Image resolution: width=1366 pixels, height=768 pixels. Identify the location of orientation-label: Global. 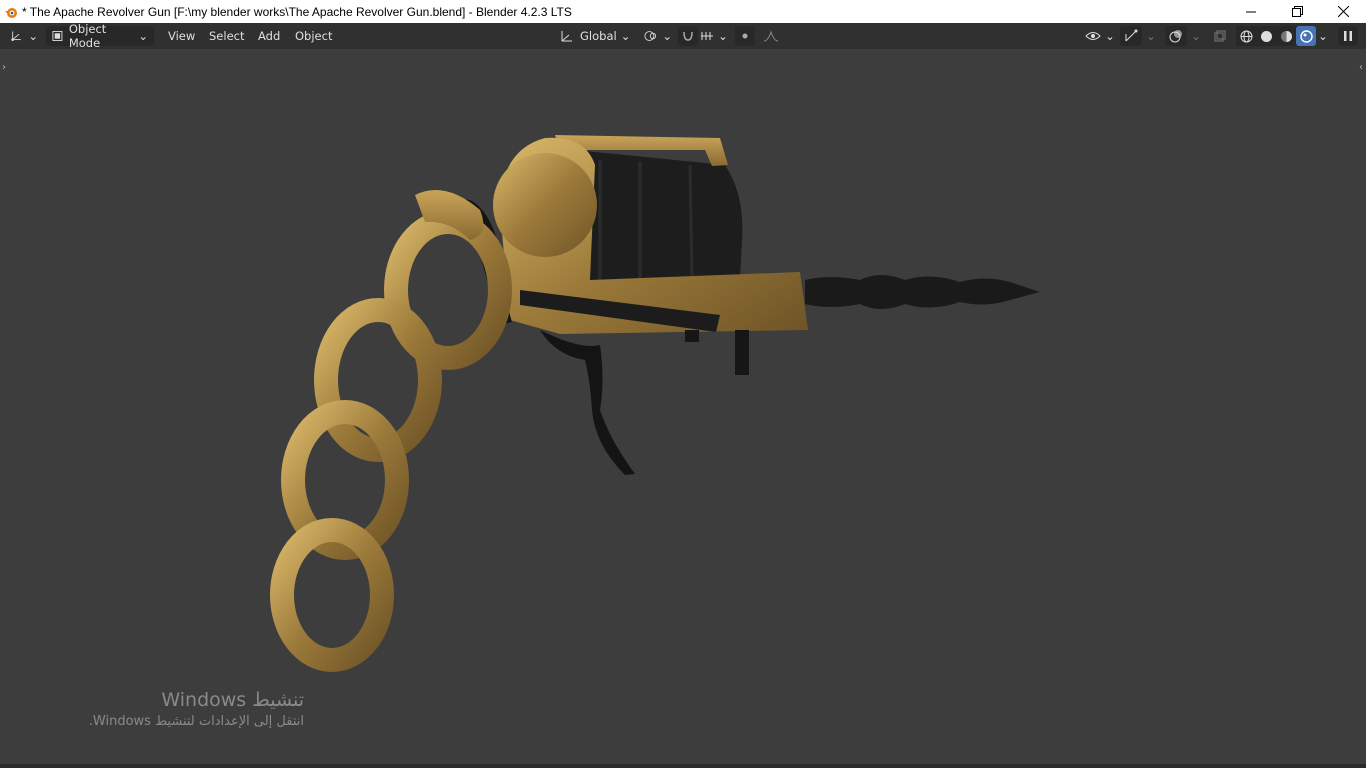
(598, 36).